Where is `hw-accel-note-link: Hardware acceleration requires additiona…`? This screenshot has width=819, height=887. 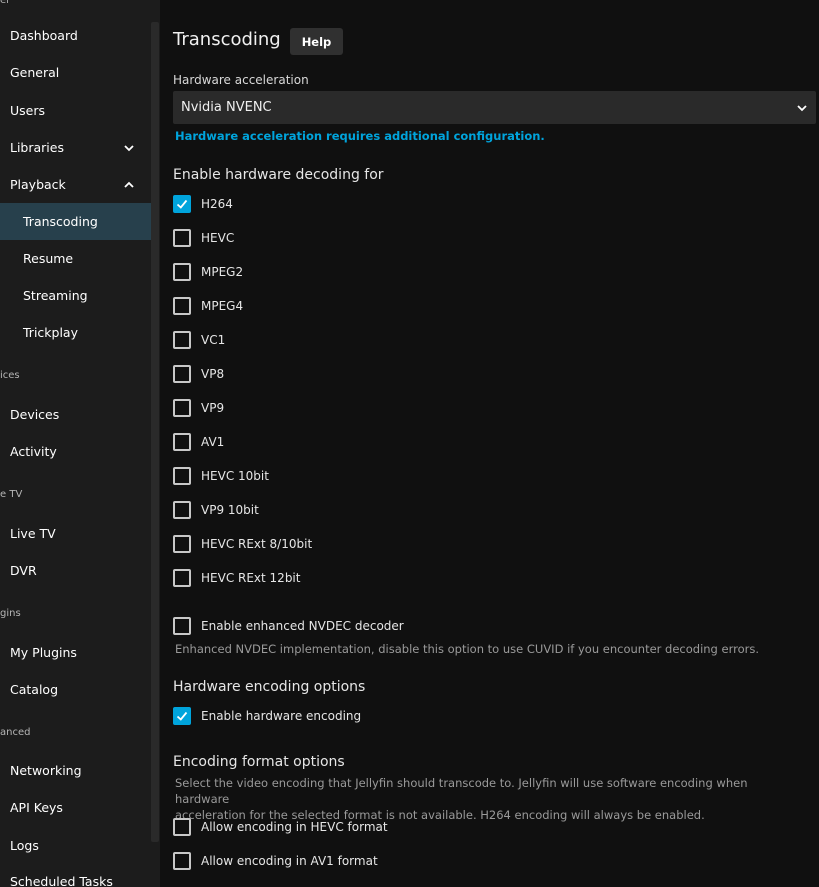
hw-accel-note-link: Hardware acceleration requires additiona… is located at coordinates (360, 136).